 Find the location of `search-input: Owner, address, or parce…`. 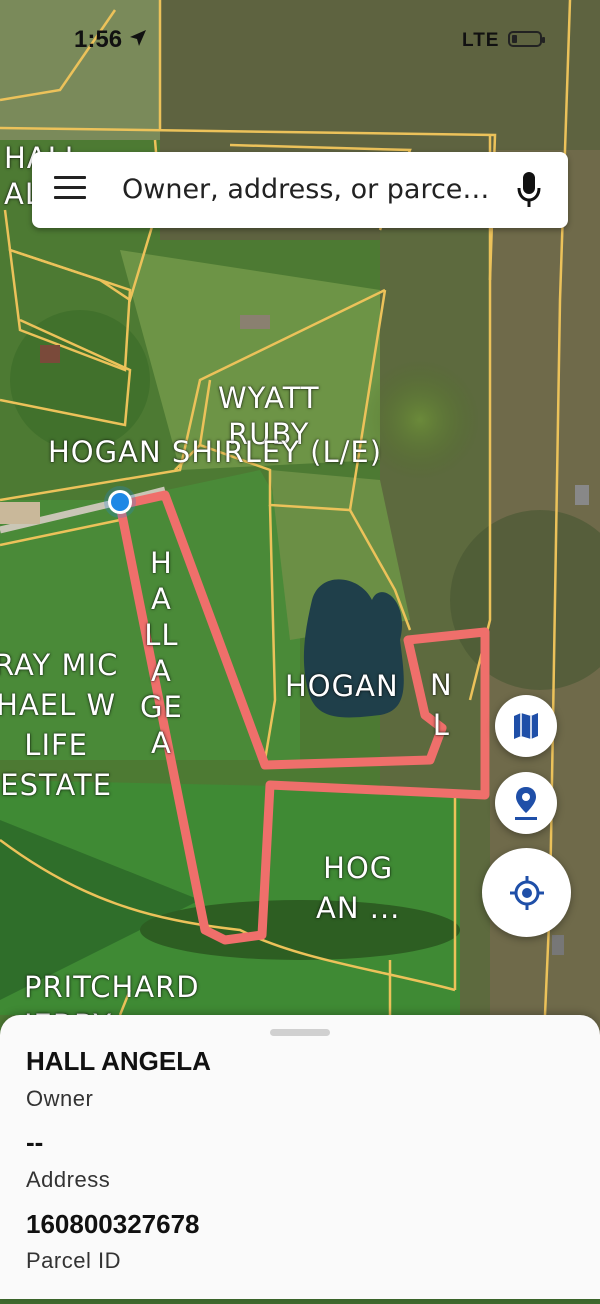

search-input: Owner, address, or parce… is located at coordinates (305, 189).